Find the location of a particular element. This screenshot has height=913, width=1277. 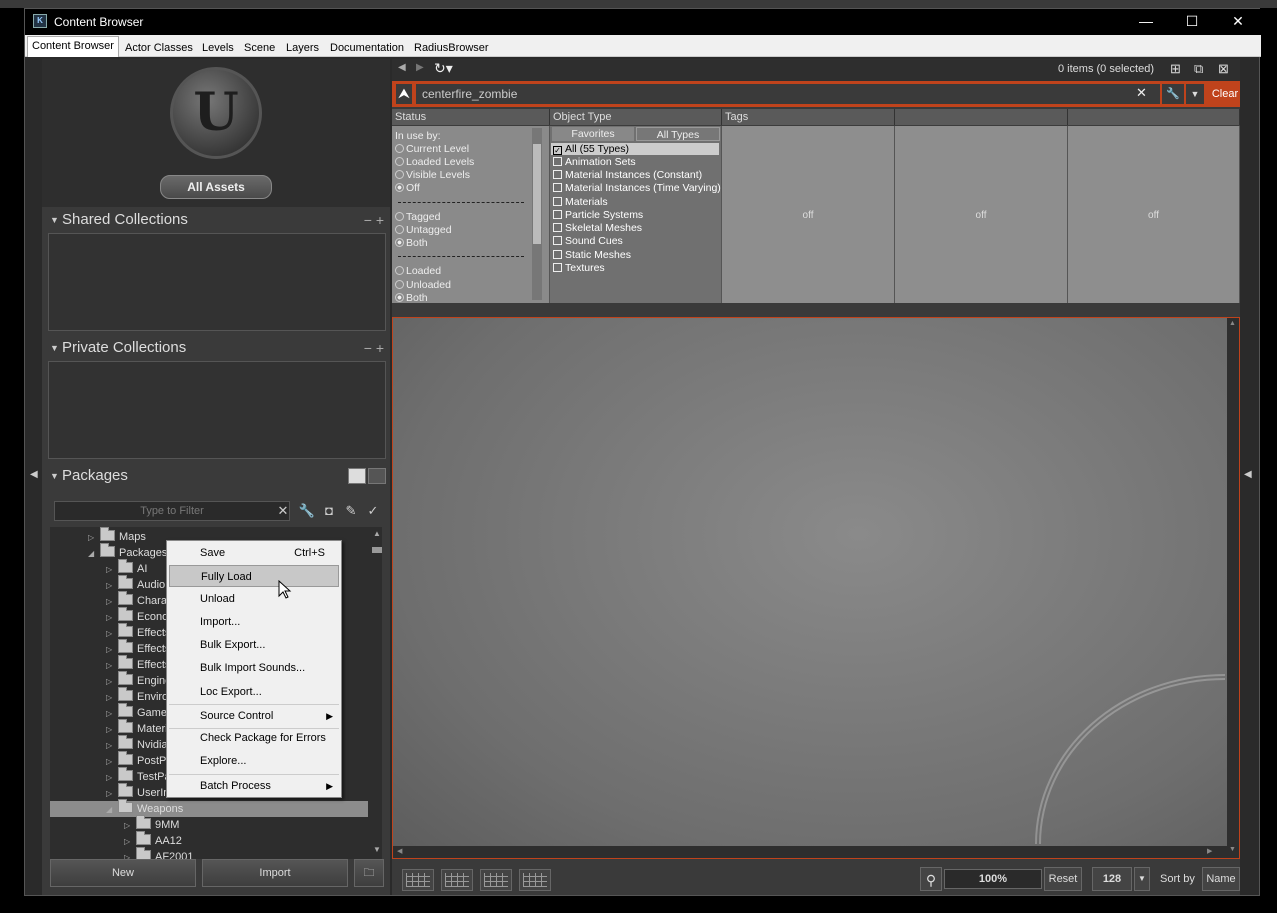

clear-button: Clear is located at coordinates (1225, 94).